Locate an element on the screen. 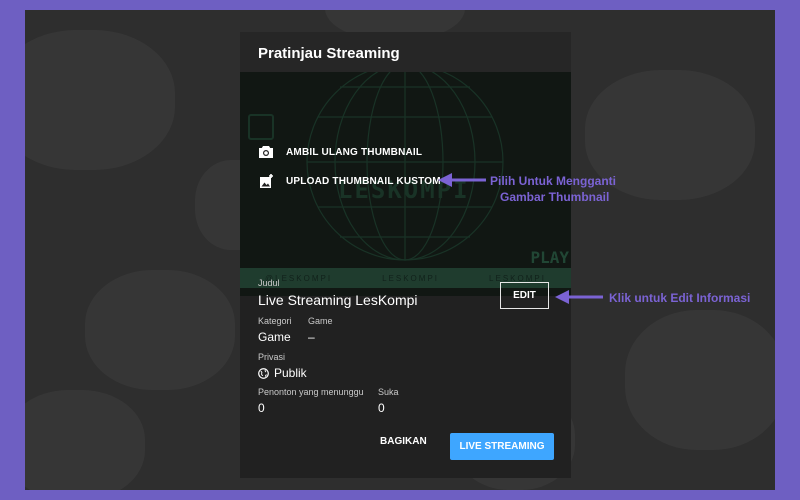 The height and width of the screenshot is (500, 800). waiting-viewers-label: Penonton yang menunggu is located at coordinates (311, 392).